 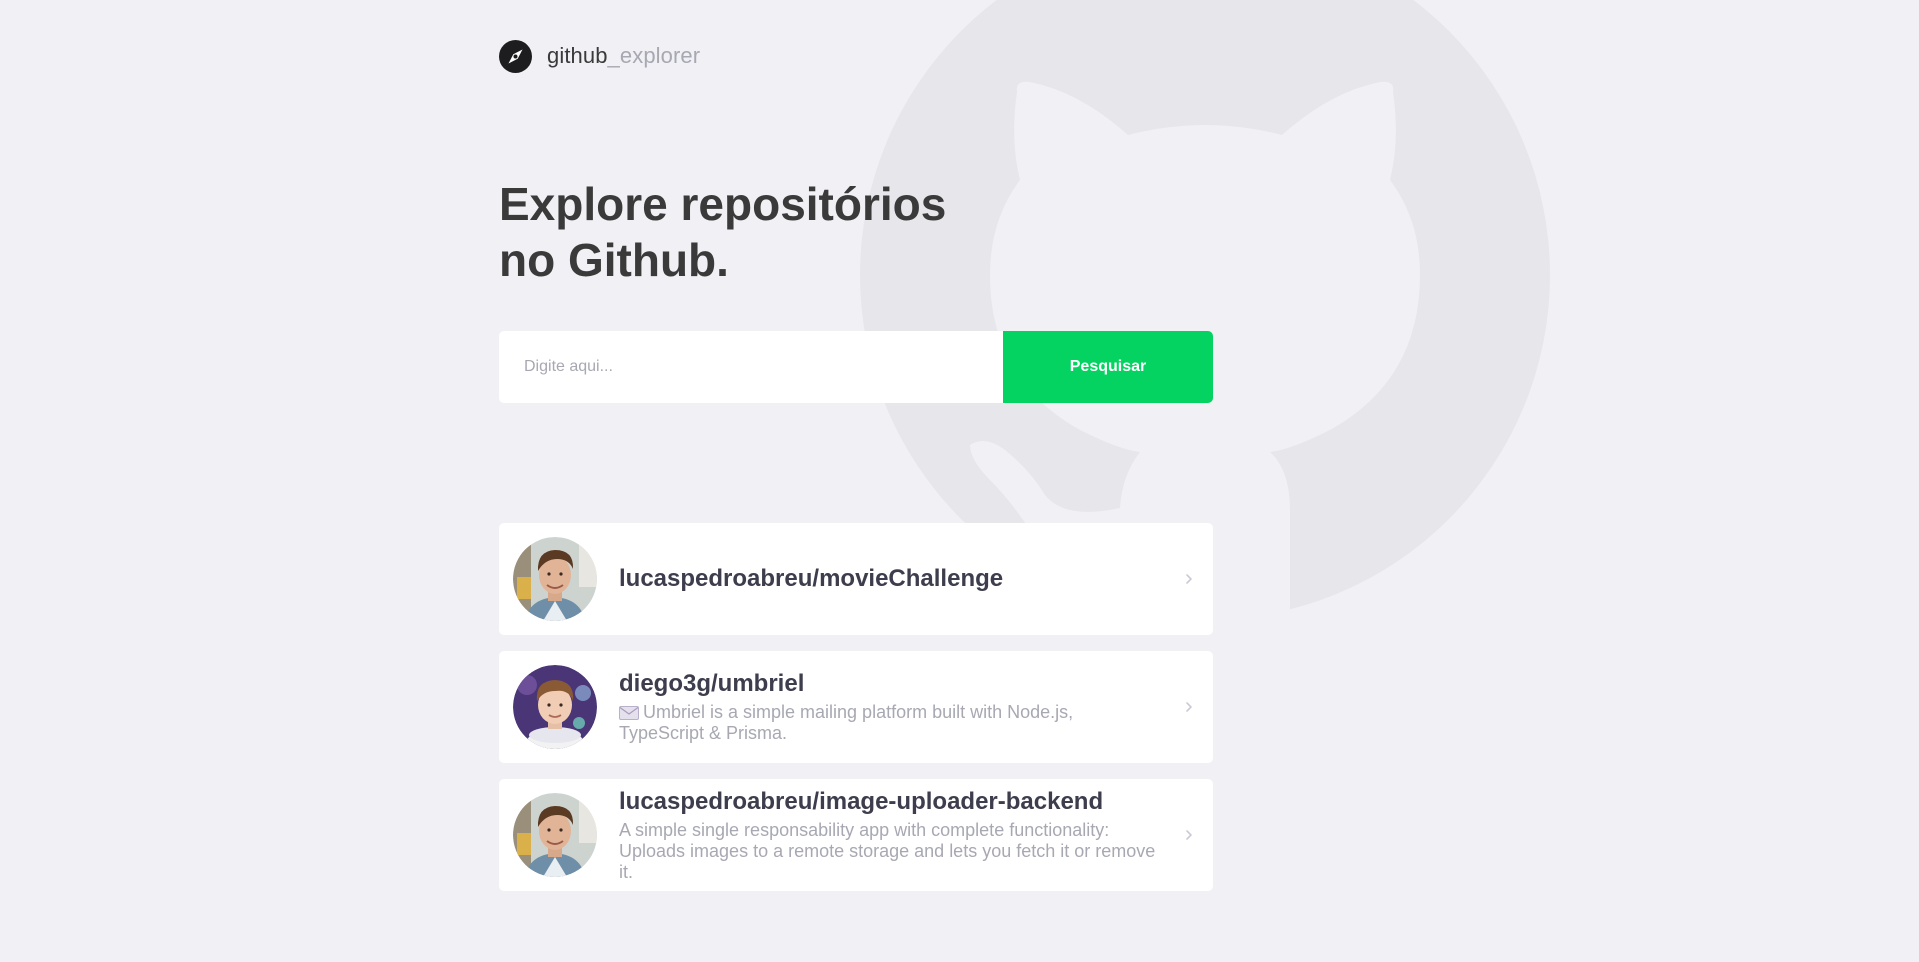 I want to click on repository-info: lucaspedroabreu/movieChallenge, so click(x=894, y=579).